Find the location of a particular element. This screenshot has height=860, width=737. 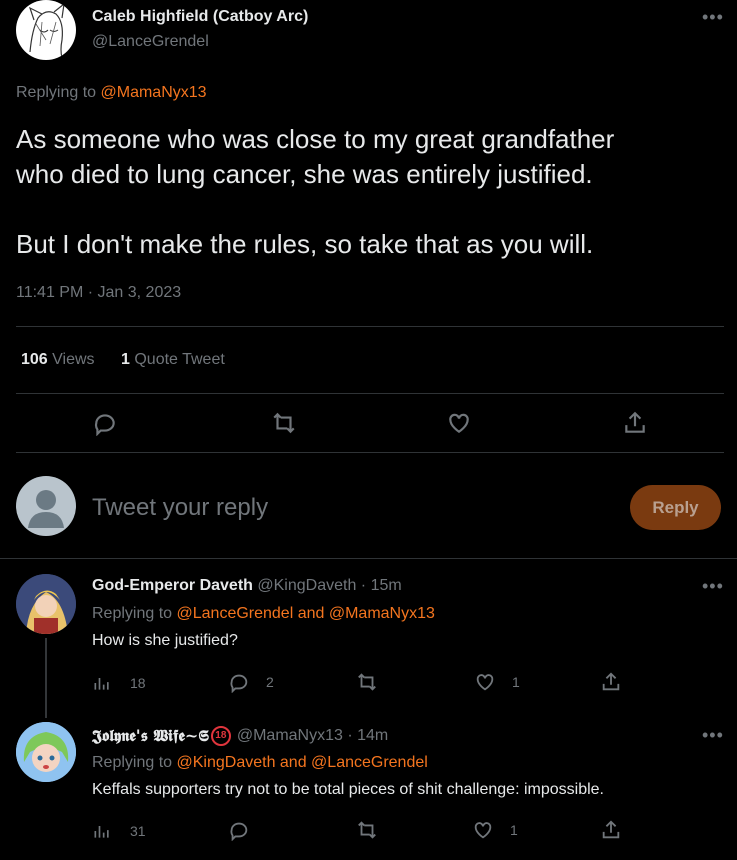

views-button: 18 is located at coordinates (119, 683).